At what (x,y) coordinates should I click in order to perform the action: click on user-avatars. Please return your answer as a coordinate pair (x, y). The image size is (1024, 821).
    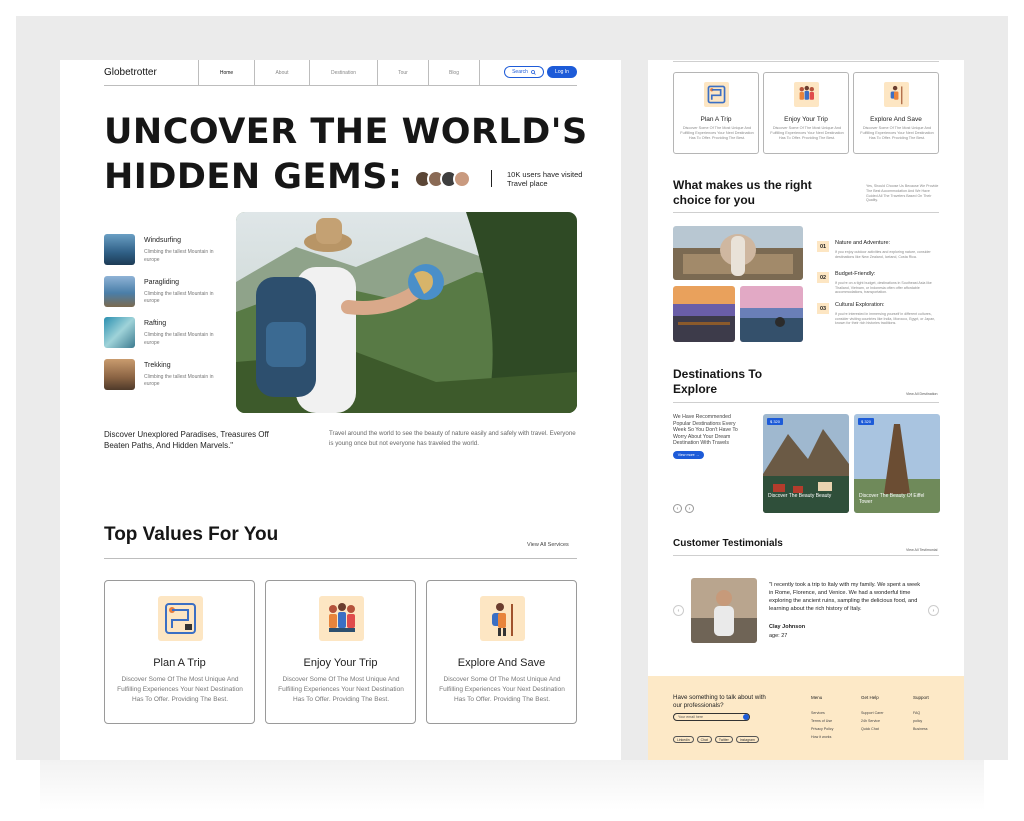
    Looking at the image, I should click on (442, 179).